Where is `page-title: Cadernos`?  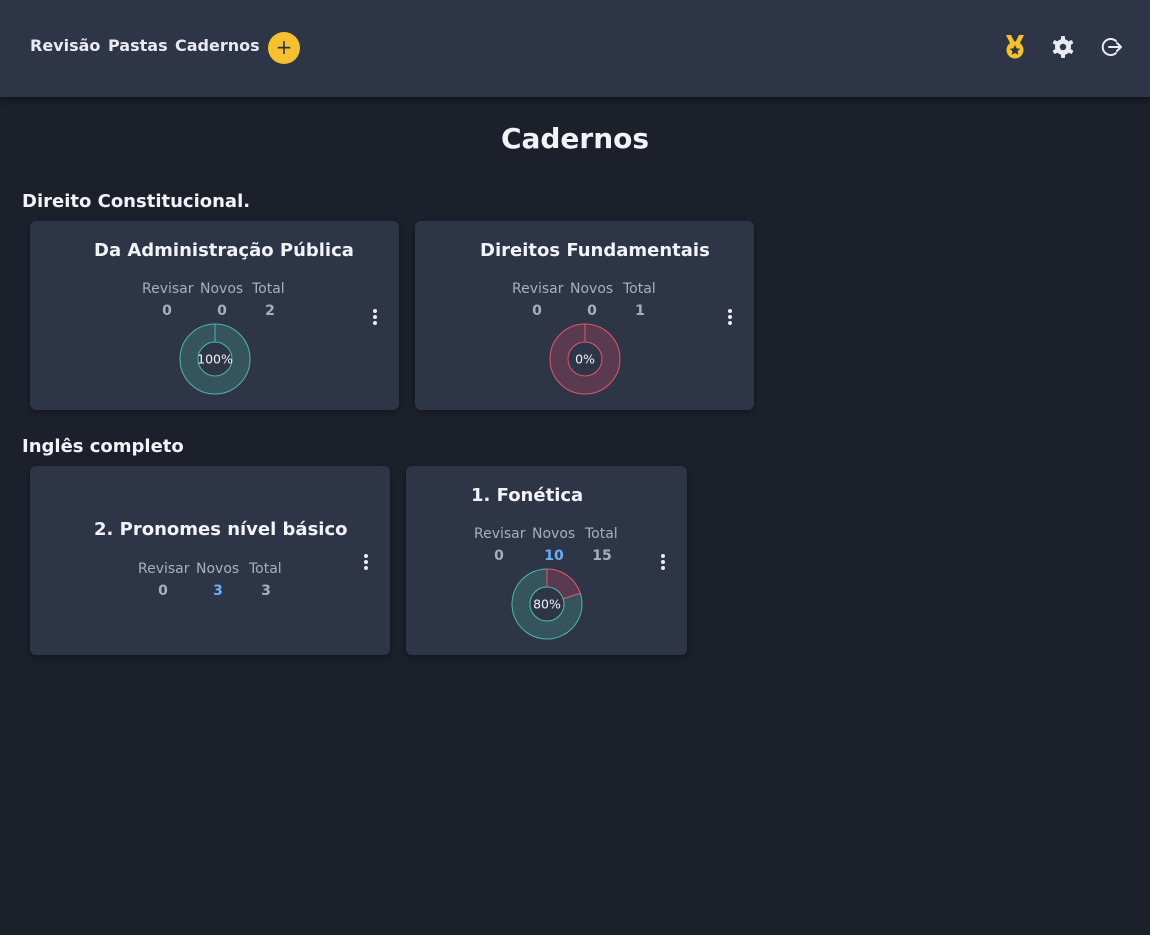 page-title: Cadernos is located at coordinates (575, 138).